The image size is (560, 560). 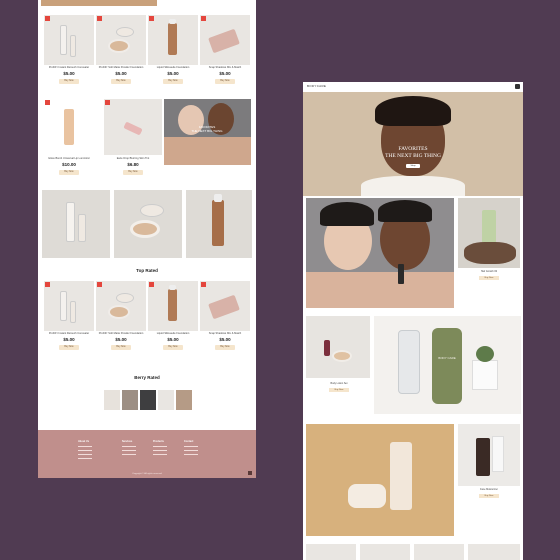 I want to click on banner-image: FAVORITES THE NEXT BIG THING, so click(x=207, y=132).